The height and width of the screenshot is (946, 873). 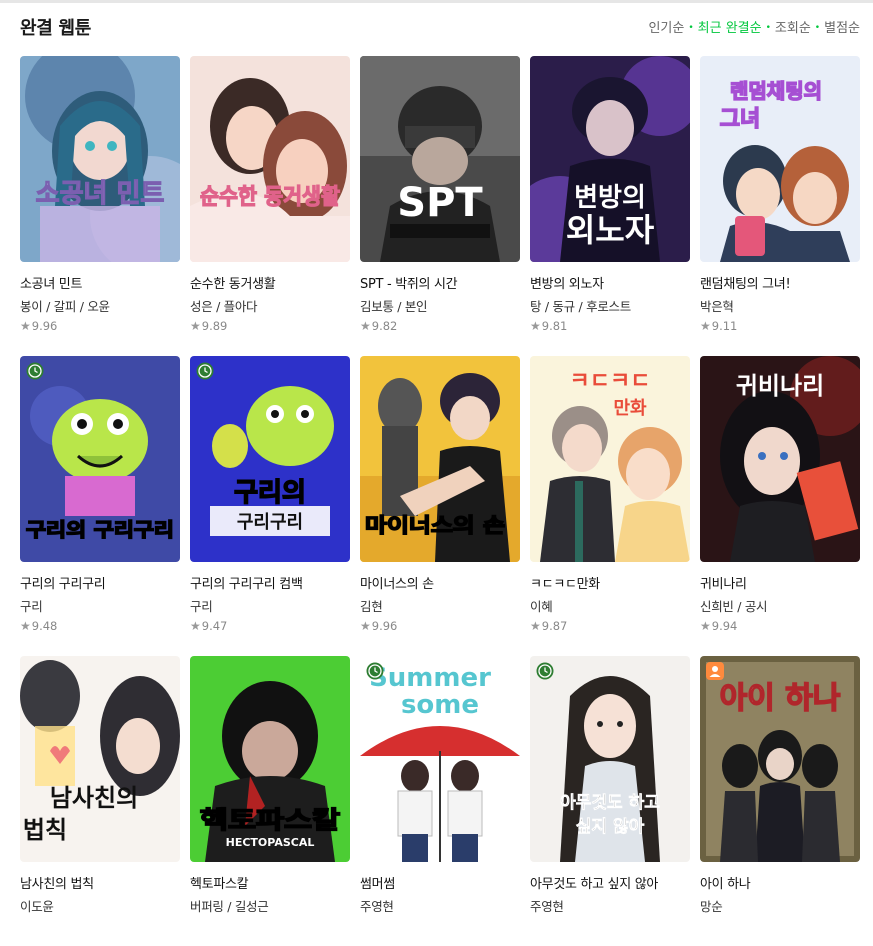 I want to click on rating-value: 9.81, so click(x=554, y=326).